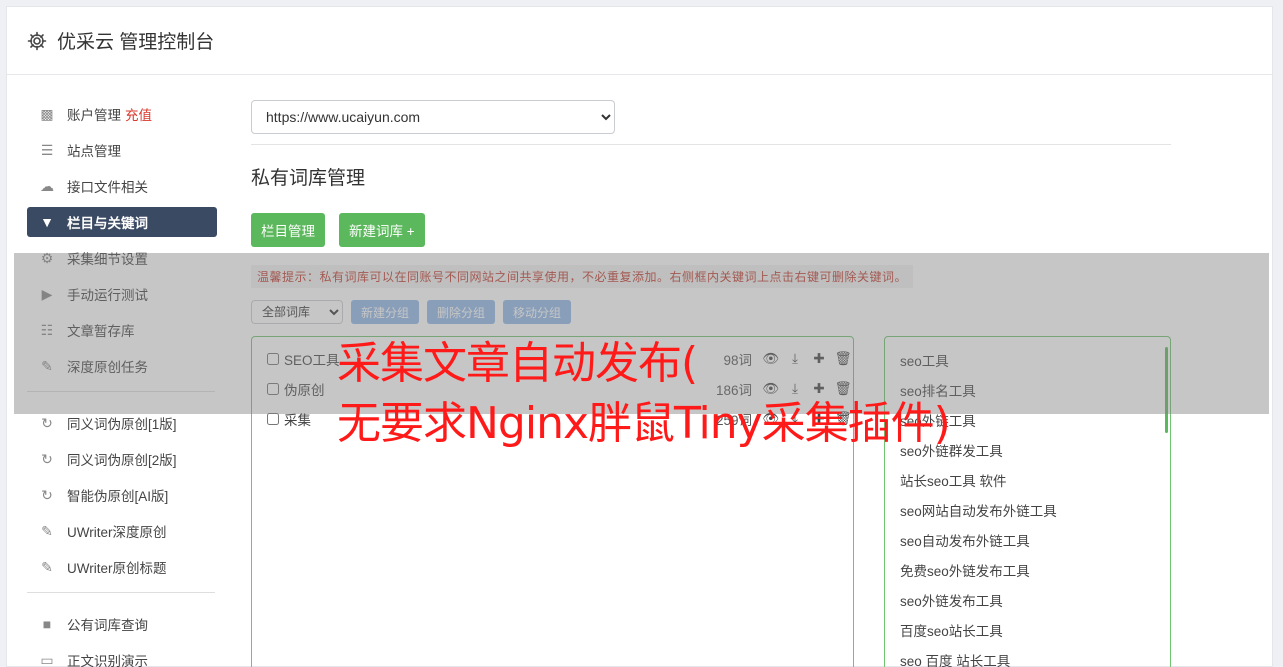 Image resolution: width=1283 pixels, height=667 pixels. Describe the element at coordinates (297, 419) in the screenshot. I see `library-name: 采集` at that location.